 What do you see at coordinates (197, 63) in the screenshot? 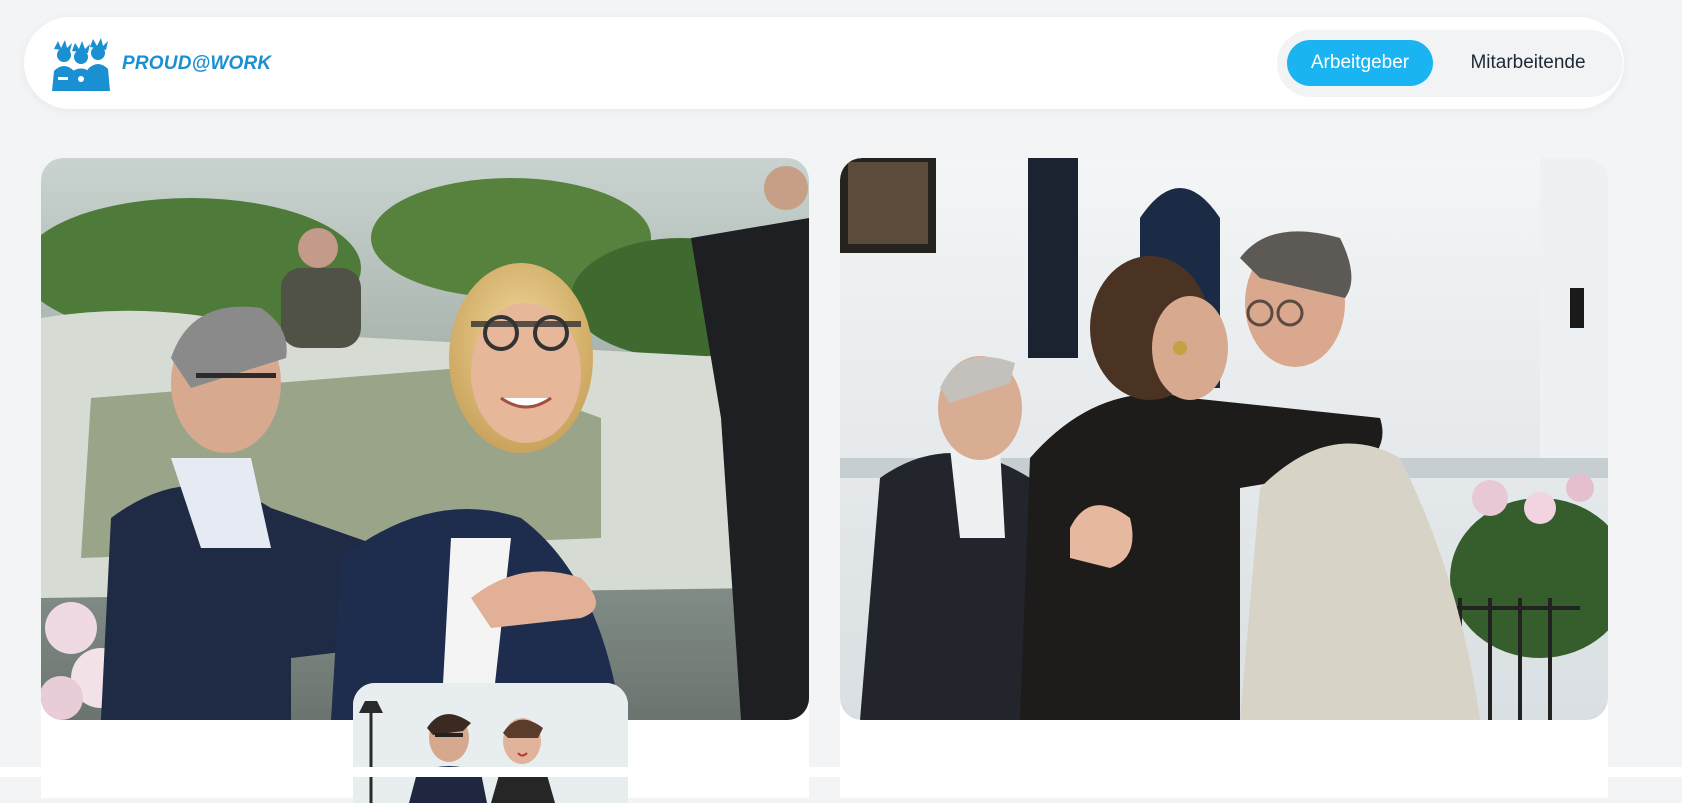
I see `brand-name: PROUD@WORK` at bounding box center [197, 63].